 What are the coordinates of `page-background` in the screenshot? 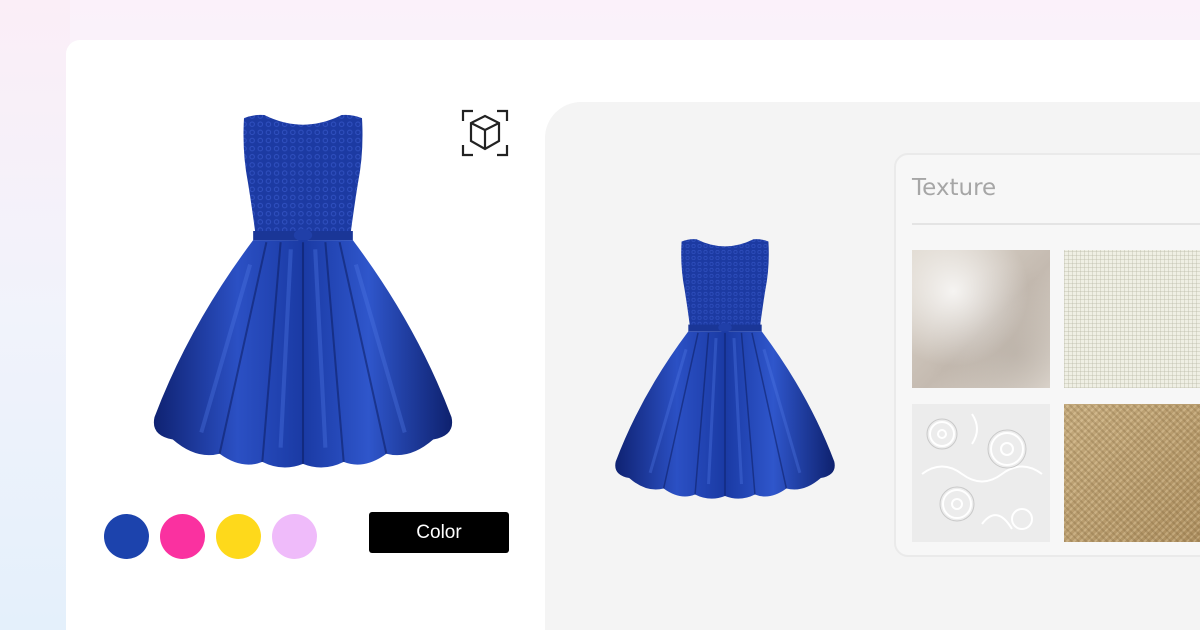 It's located at (35, 315).